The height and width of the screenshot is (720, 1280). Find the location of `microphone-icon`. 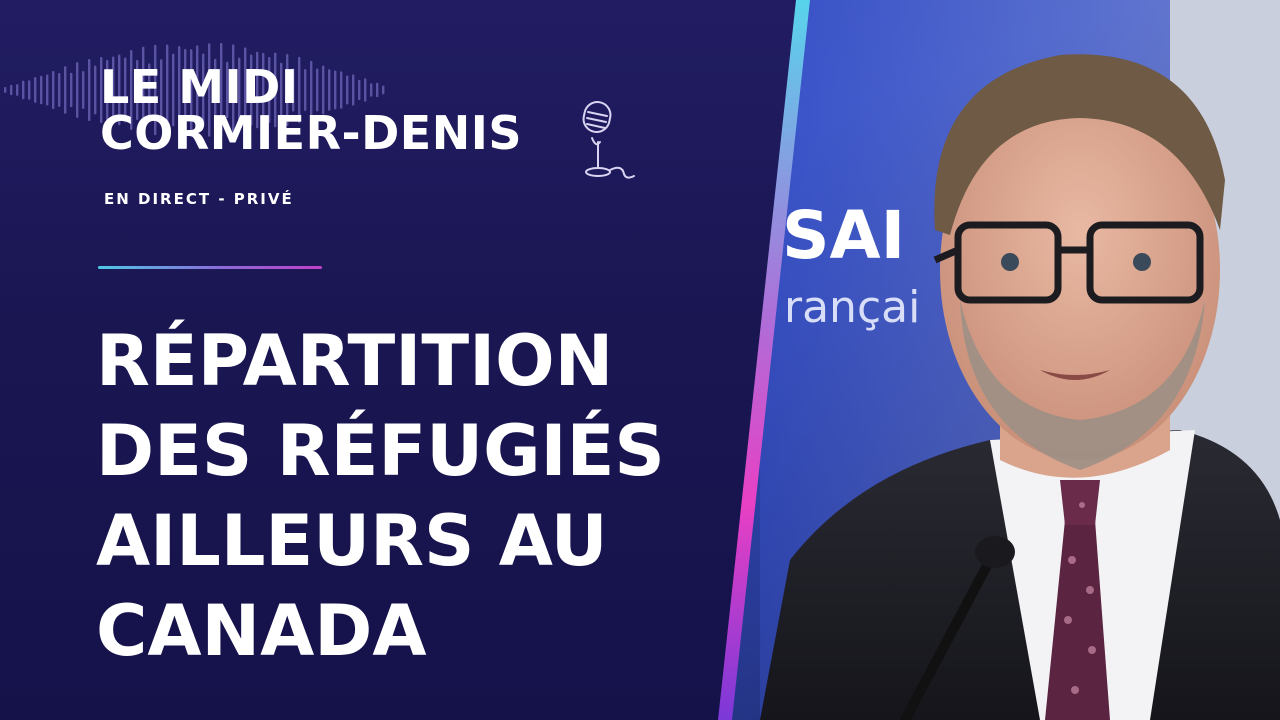

microphone-icon is located at coordinates (608, 140).